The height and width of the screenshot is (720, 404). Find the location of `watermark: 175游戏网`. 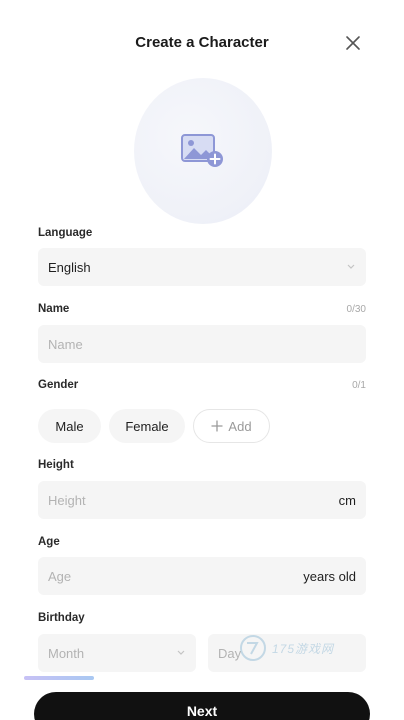

watermark: 175游戏网 is located at coordinates (303, 648).